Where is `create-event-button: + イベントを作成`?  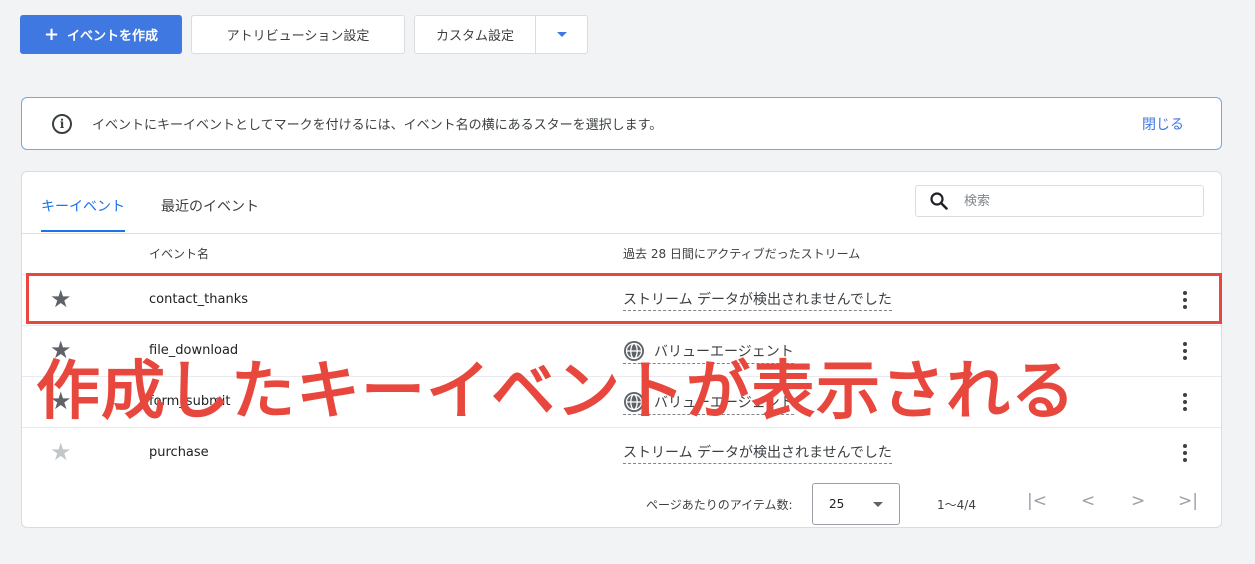
create-event-button: + イベントを作成 is located at coordinates (101, 34).